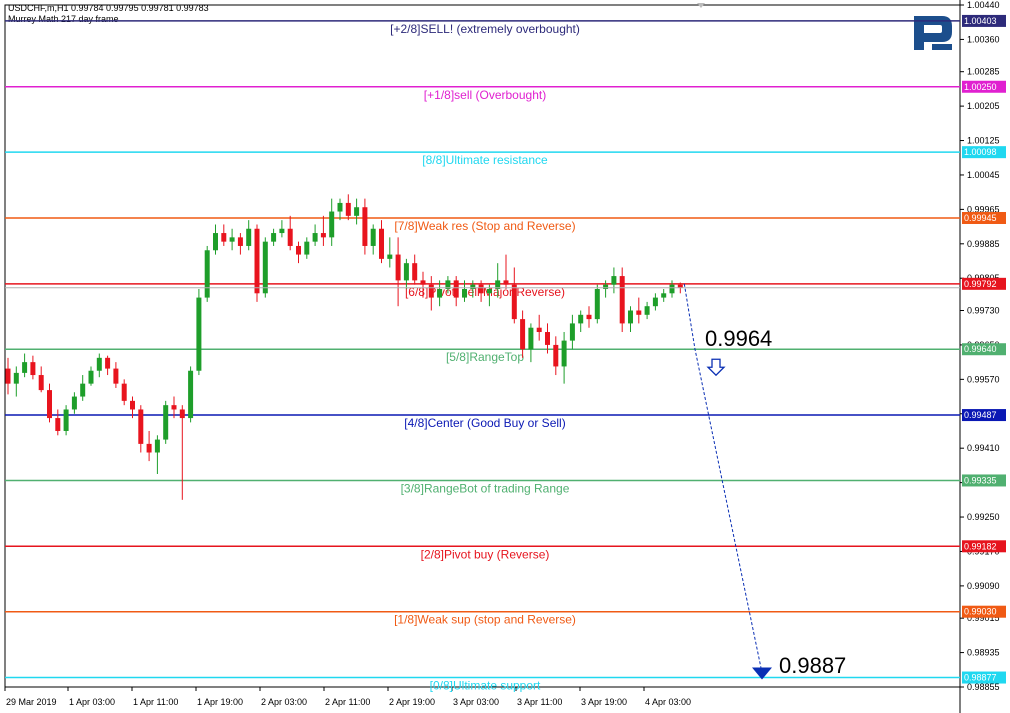 This screenshot has width=1010, height=713. What do you see at coordinates (485, 95) in the screenshot?
I see `level-label: [+1/8]sell (Overbought)` at bounding box center [485, 95].